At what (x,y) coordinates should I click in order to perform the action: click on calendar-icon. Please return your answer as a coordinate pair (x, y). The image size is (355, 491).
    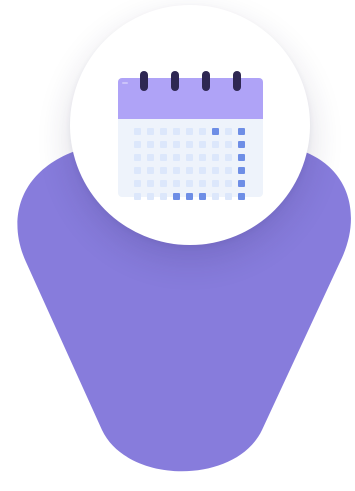
    Looking at the image, I should click on (190, 135).